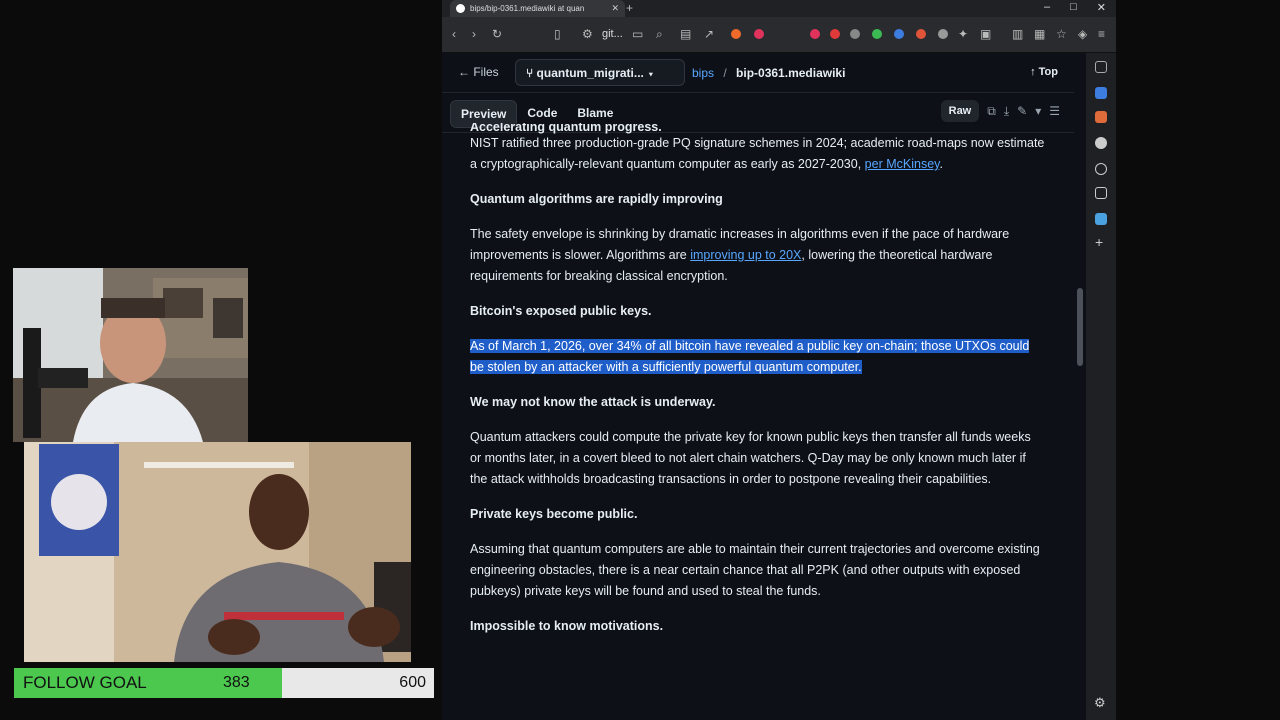 The image size is (1280, 720). Describe the element at coordinates (1000, 111) in the screenshot. I see `file-actions: Raw ⧉ ⤓ ✎ ▾ ☰` at that location.